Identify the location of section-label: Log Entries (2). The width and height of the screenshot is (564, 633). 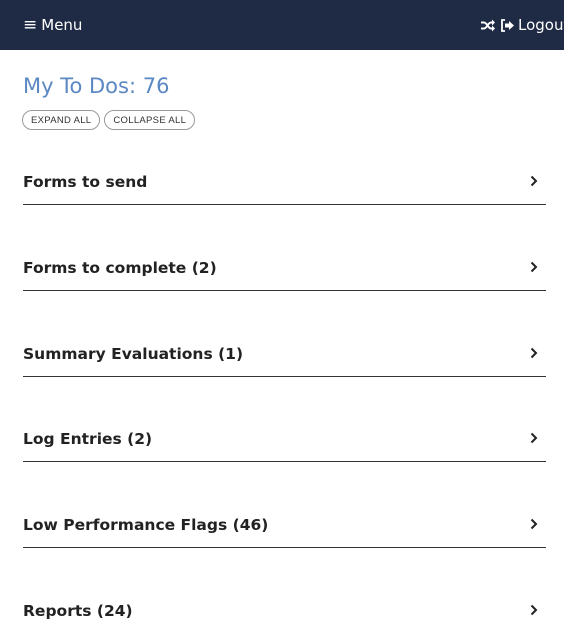
(88, 439).